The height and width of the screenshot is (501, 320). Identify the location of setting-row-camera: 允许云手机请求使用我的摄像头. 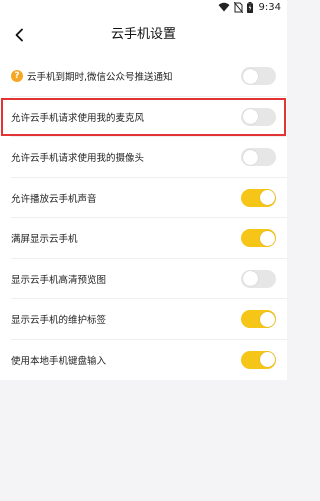
(143, 157).